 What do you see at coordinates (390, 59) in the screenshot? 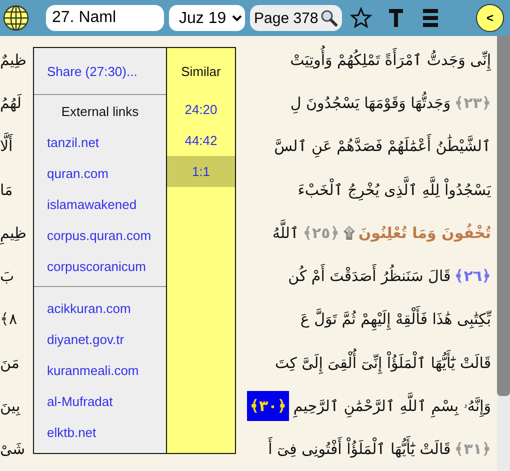
I see `verse-text: إِنِّى وَجَدتُّ ٱمْرَأَةً تَمْلِكُهُمْ وَأُوتِيَتْ` at bounding box center [390, 59].